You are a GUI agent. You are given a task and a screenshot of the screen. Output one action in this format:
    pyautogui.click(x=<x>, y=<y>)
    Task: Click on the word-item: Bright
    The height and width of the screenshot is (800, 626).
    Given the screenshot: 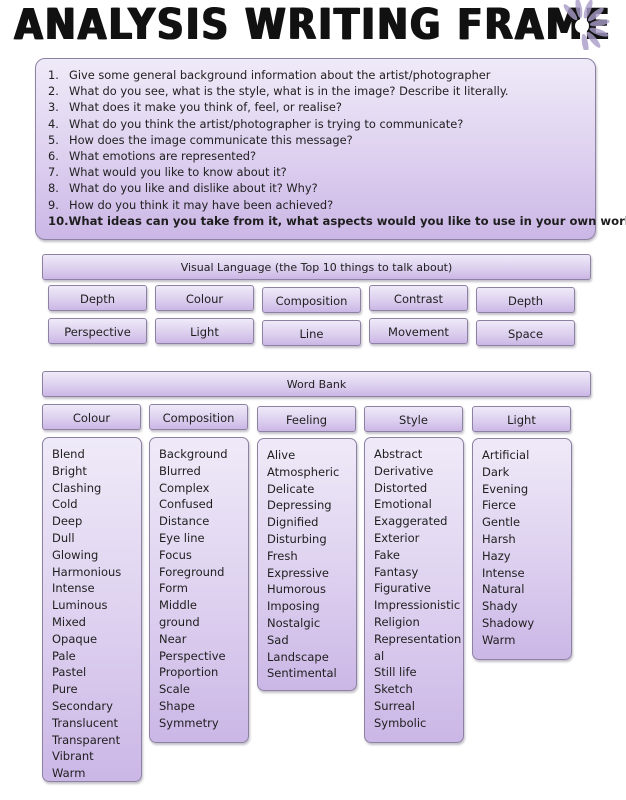 What is the action you would take?
    pyautogui.click(x=69, y=470)
    